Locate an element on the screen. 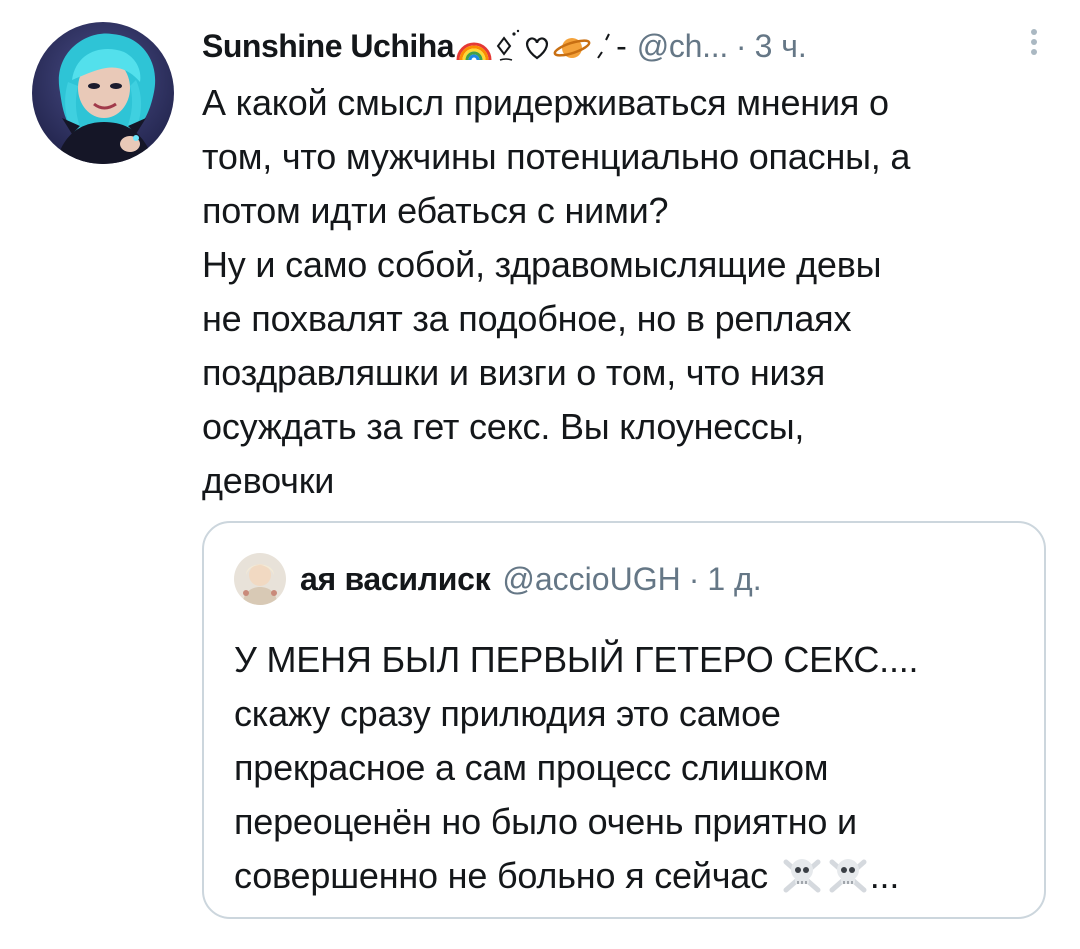 This screenshot has width=1080, height=949. tweet-text-line: осуждать за гет секс. Вы клоунессы, is located at coordinates (503, 426).